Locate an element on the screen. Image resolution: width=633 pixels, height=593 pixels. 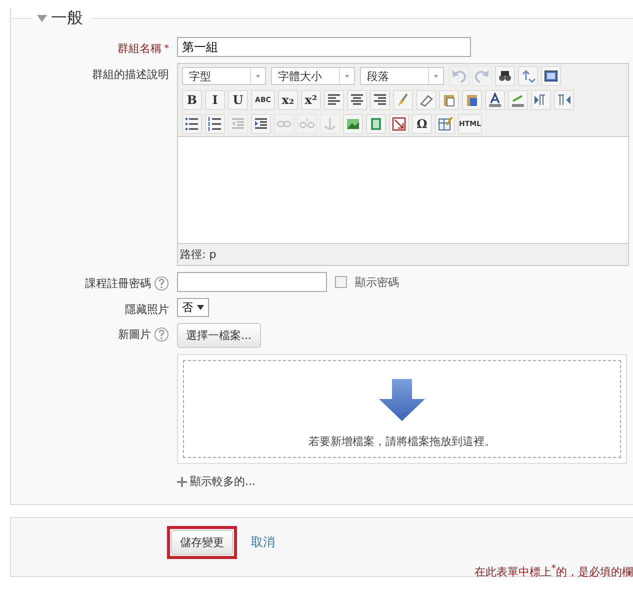
field-label: 群組的描述說明 is located at coordinates (130, 74).